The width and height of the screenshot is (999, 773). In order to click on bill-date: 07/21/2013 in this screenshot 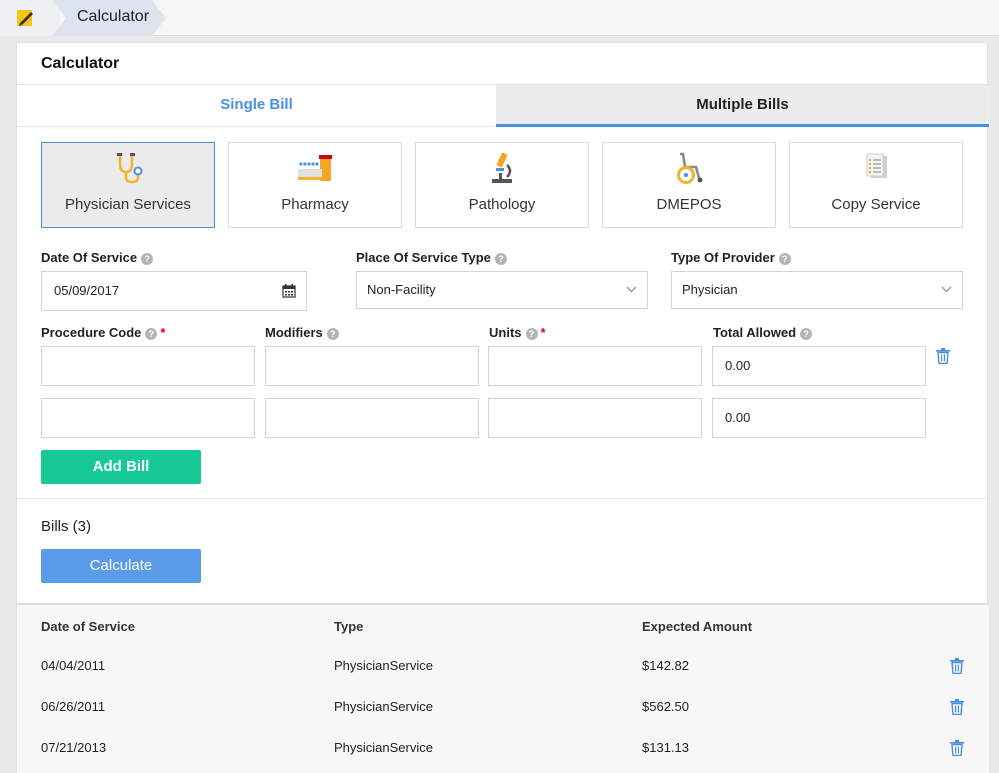, I will do `click(73, 747)`.